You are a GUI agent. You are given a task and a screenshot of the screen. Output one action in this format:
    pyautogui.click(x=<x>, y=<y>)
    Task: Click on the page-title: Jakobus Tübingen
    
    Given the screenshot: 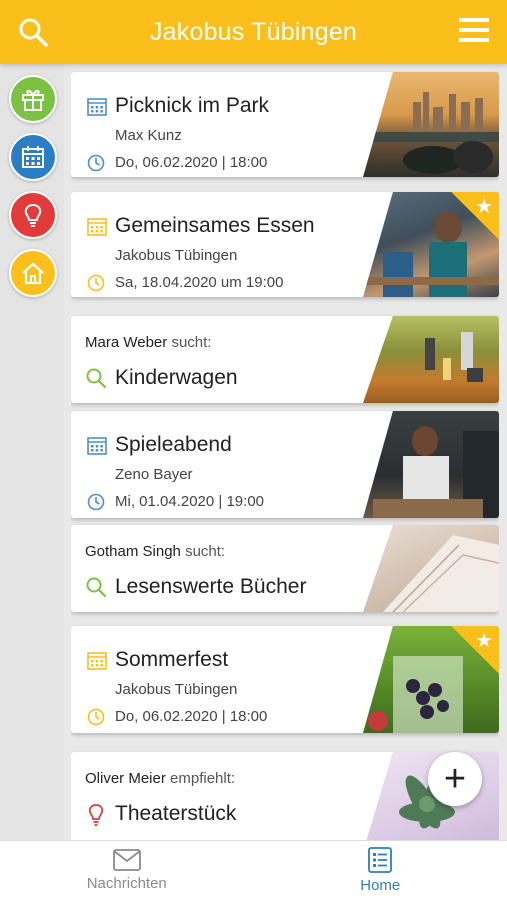 What is the action you would take?
    pyautogui.click(x=253, y=31)
    